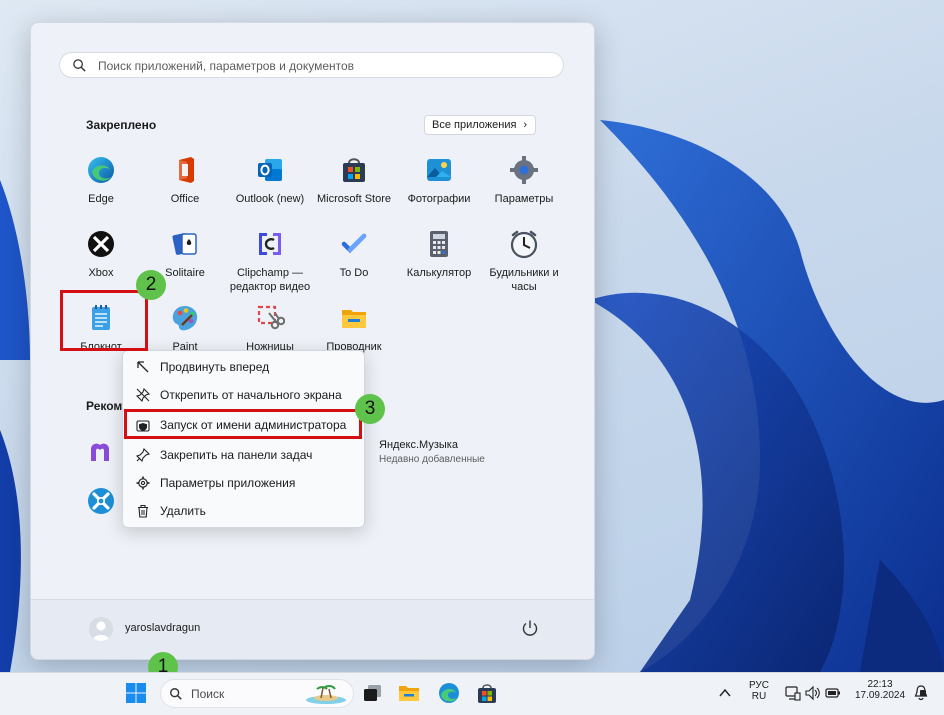 Image resolution: width=944 pixels, height=715 pixels. Describe the element at coordinates (370, 409) in the screenshot. I see `step-badge-3: 3` at that location.